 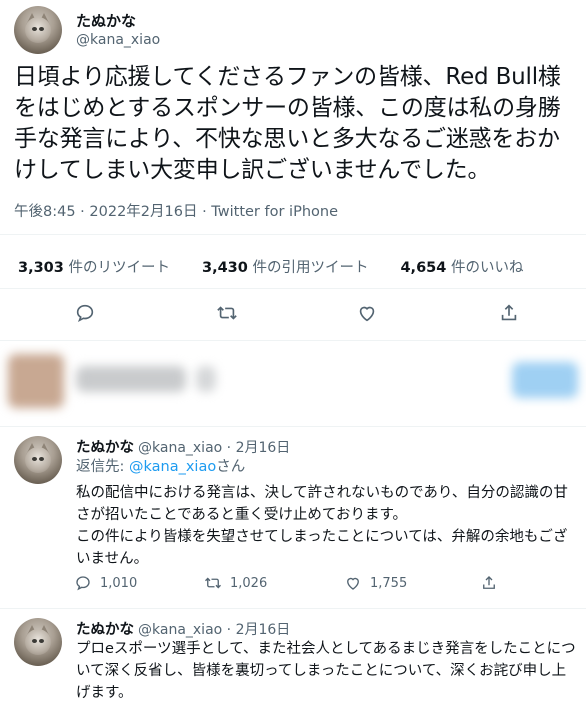 I want to click on like-stat: 4,654 件のいいね, so click(x=461, y=266).